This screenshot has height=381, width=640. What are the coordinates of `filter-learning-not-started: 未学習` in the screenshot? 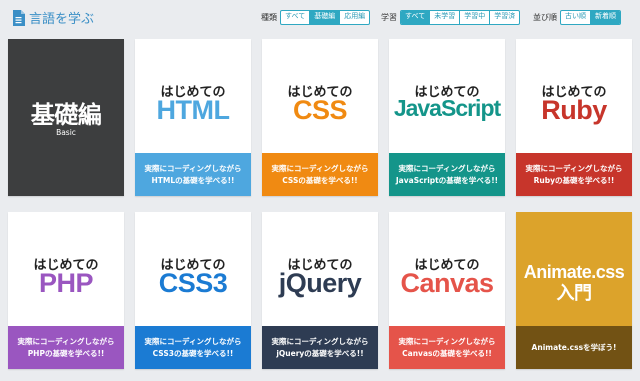 It's located at (444, 17).